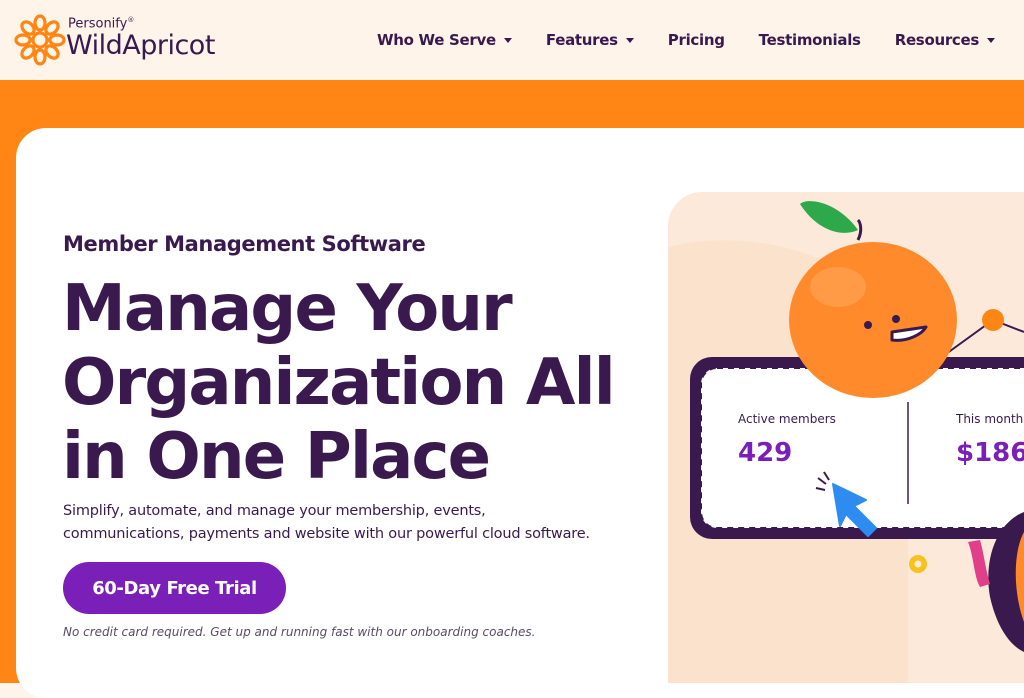 The width and height of the screenshot is (1024, 698). I want to click on nav-item-who-we-serve: Who We Serve, so click(444, 40).